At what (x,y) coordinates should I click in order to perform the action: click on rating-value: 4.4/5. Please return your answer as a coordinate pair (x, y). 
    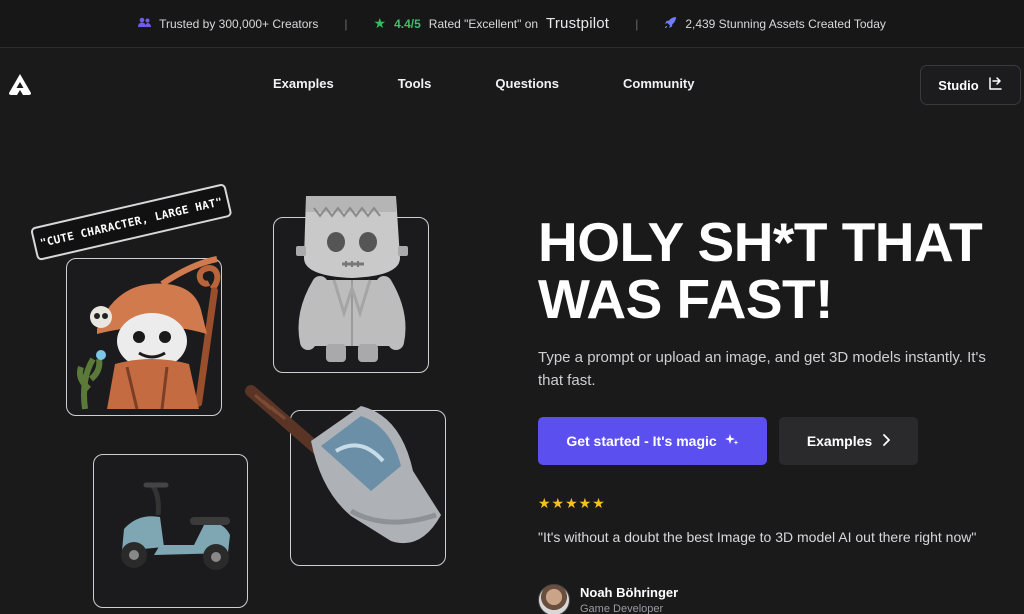
    Looking at the image, I should click on (407, 23).